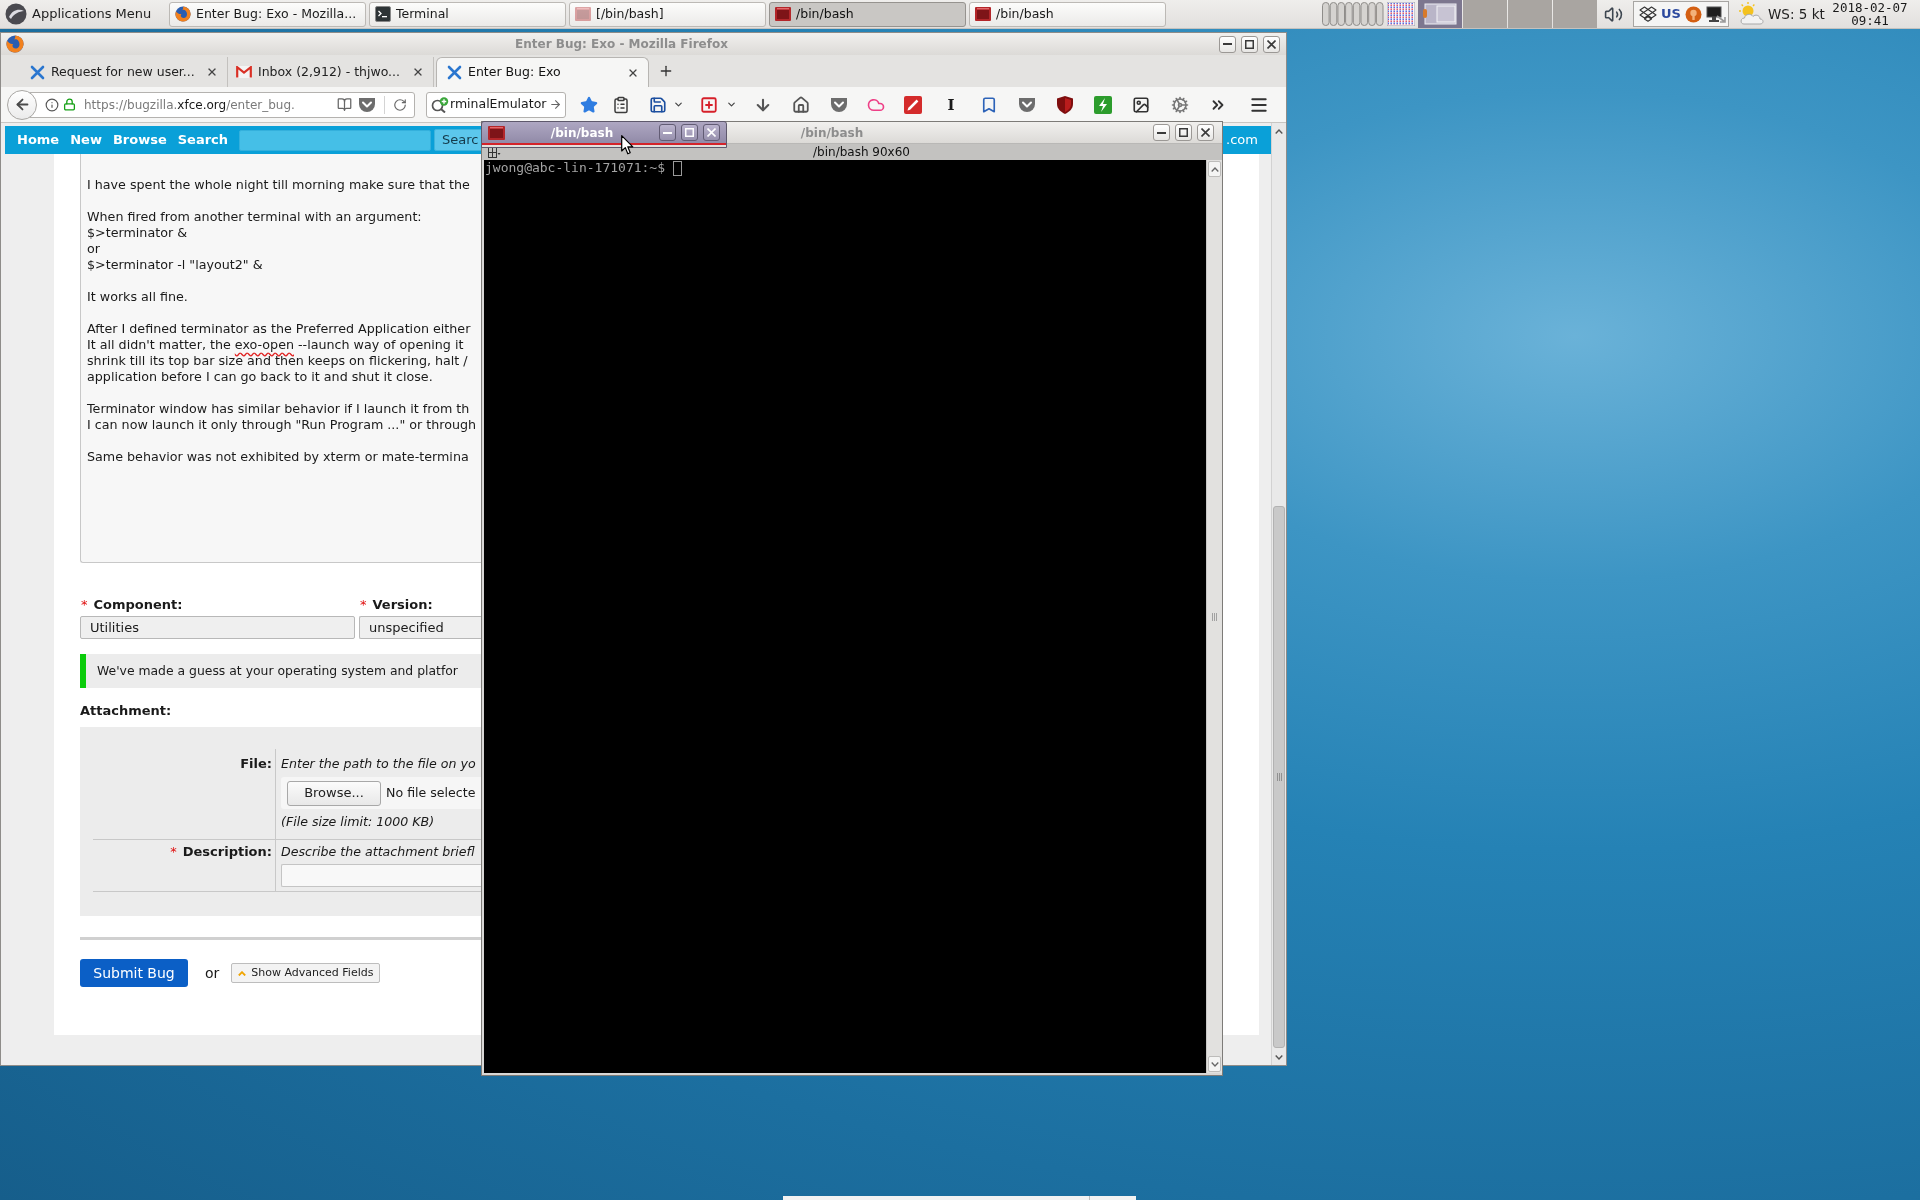  Describe the element at coordinates (1796, 14) in the screenshot. I see `weather-reading: WS: 5 kt` at that location.